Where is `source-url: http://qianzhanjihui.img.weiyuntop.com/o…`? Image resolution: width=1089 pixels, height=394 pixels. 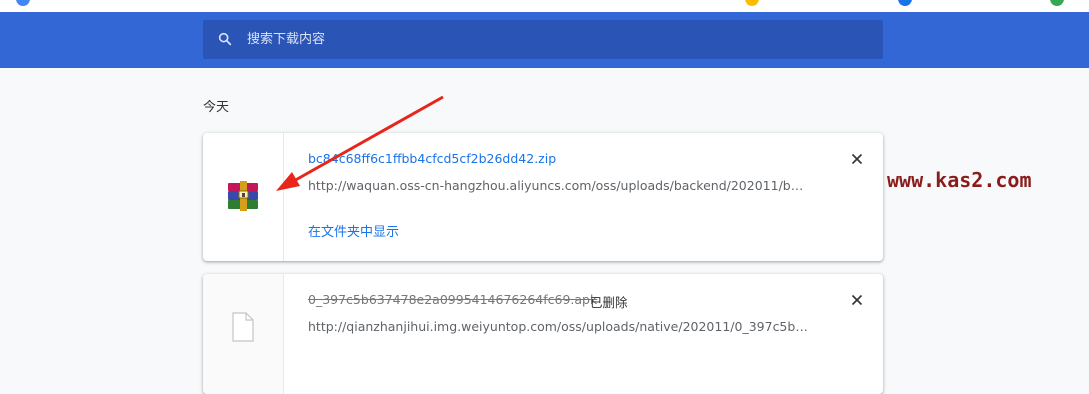 source-url: http://qianzhanjihui.img.weiyuntop.com/o… is located at coordinates (558, 326).